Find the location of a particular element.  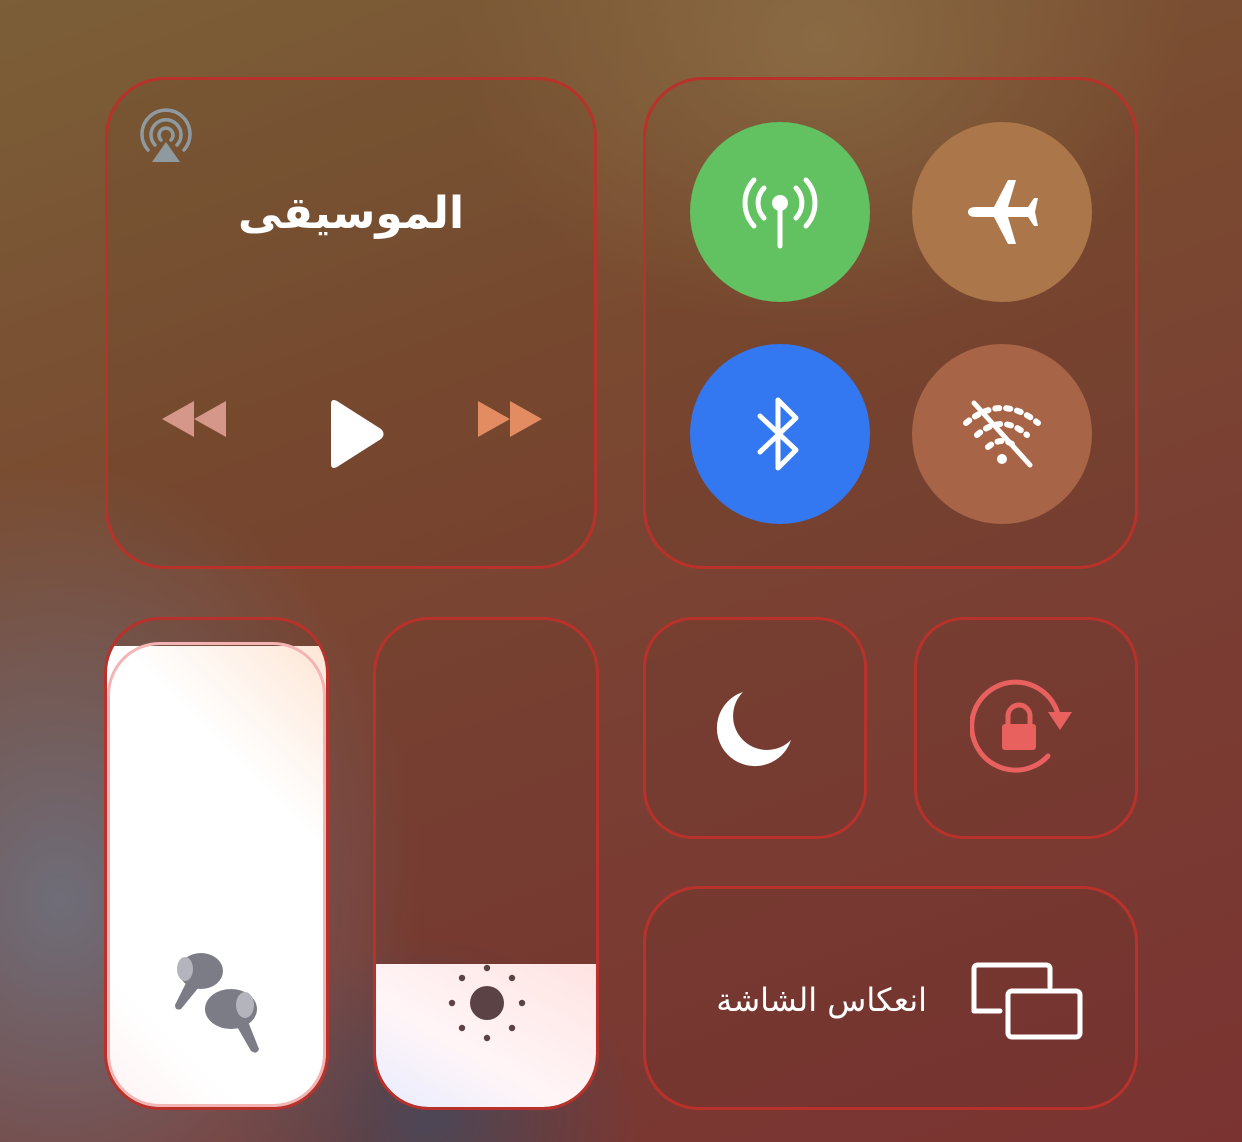

fast-forward-icon is located at coordinates (510, 419).